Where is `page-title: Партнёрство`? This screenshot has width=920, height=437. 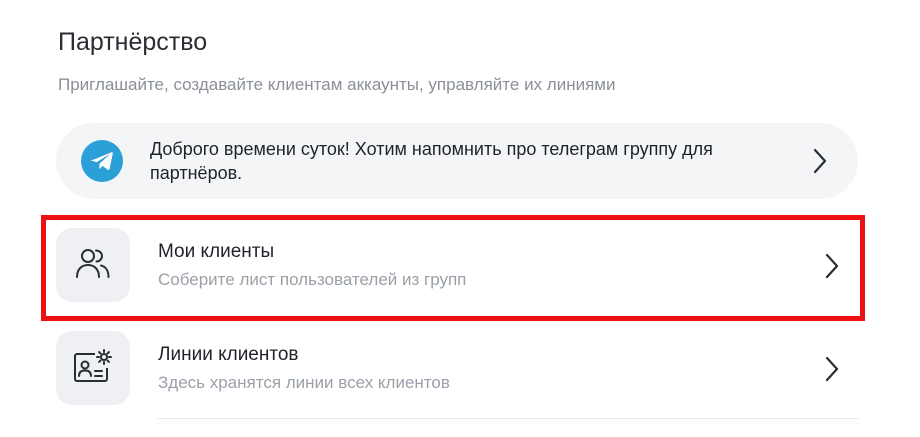 page-title: Партнёрство is located at coordinates (133, 42).